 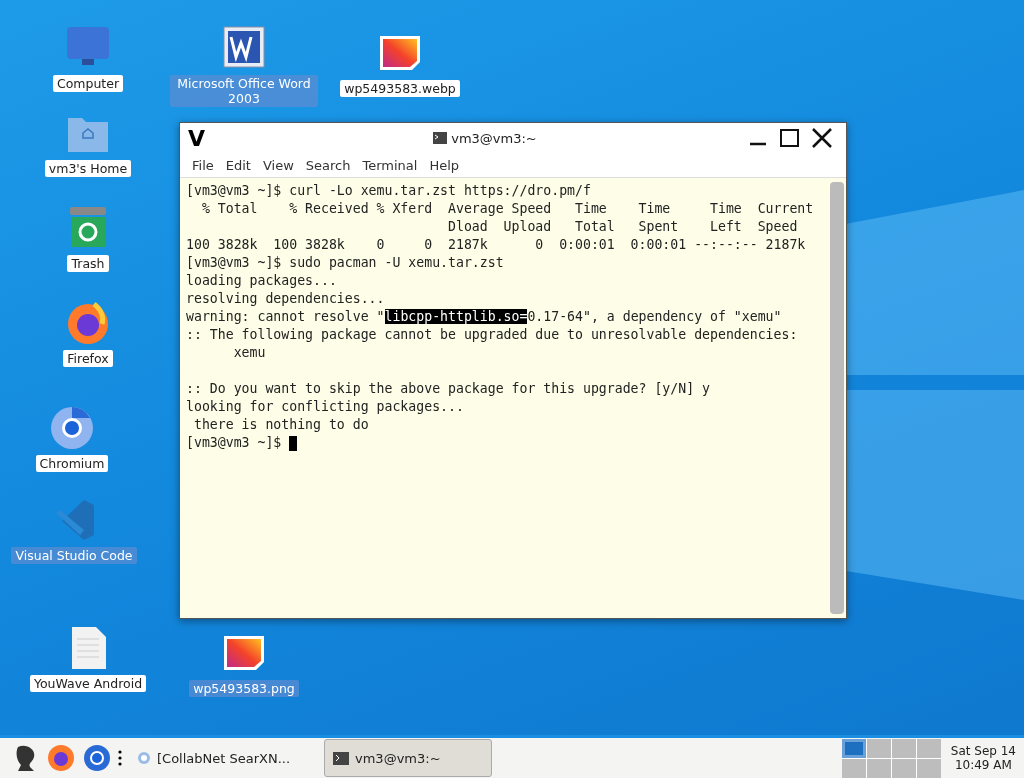 What do you see at coordinates (88, 168) in the screenshot?
I see `desktop-icon-label: vm3's Home` at bounding box center [88, 168].